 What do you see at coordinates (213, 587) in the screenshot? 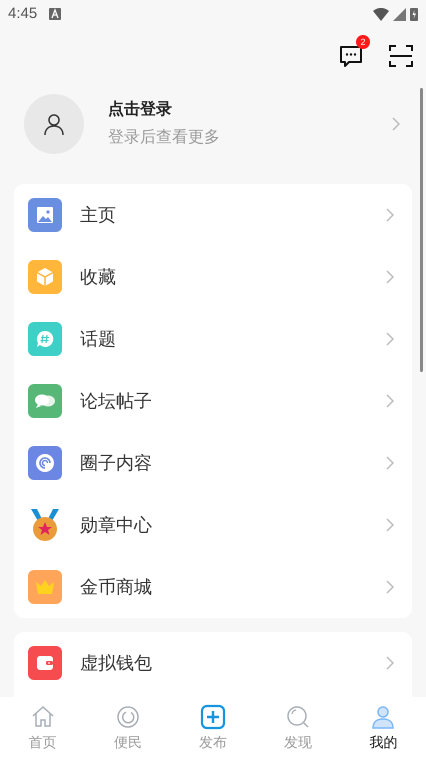
I see `menu-item: 金币商城` at bounding box center [213, 587].